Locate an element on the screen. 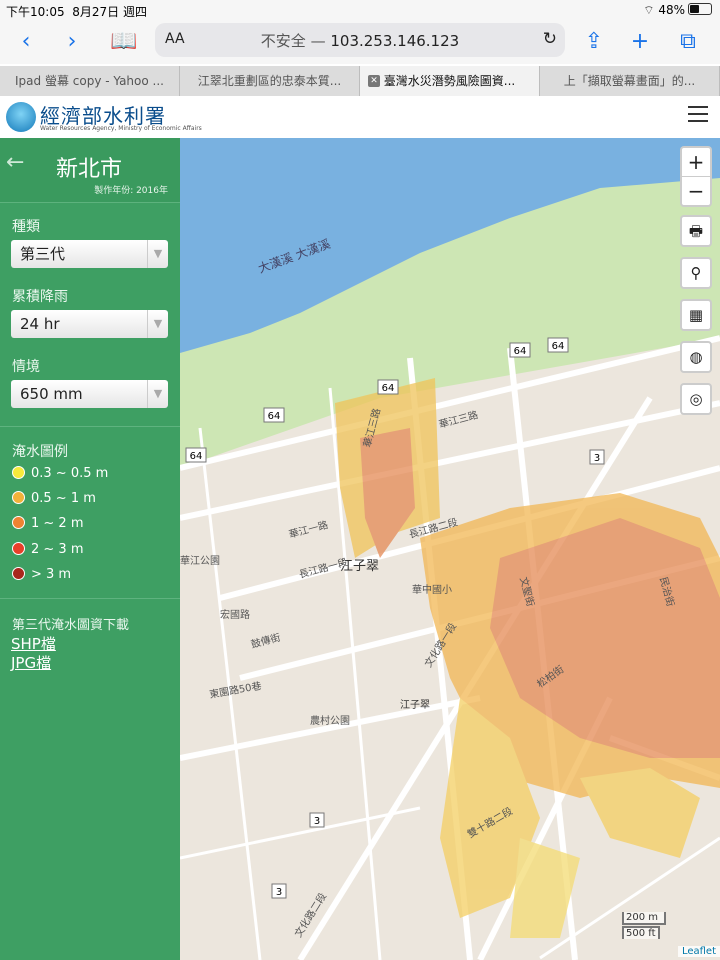  close-tab-icon: ✕ is located at coordinates (374, 81).